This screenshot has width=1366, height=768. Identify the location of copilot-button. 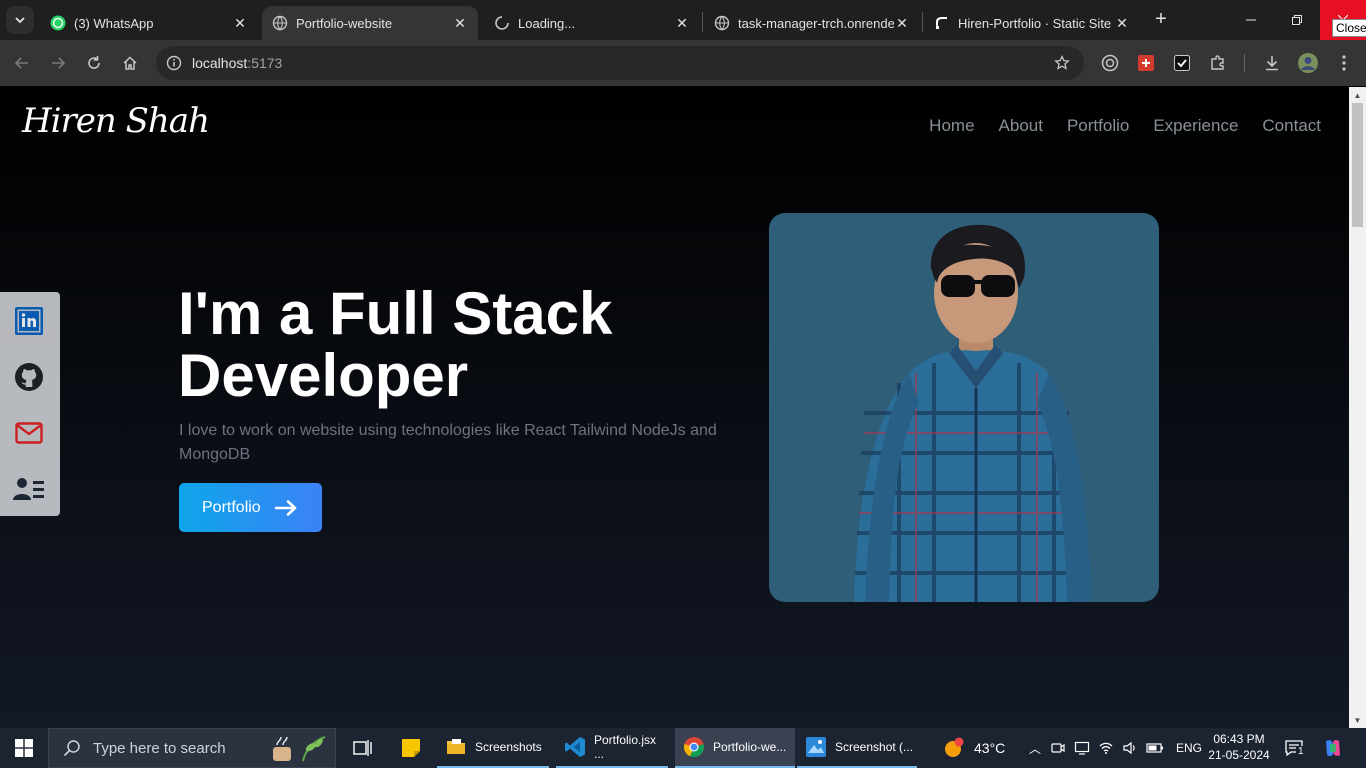
(1333, 748).